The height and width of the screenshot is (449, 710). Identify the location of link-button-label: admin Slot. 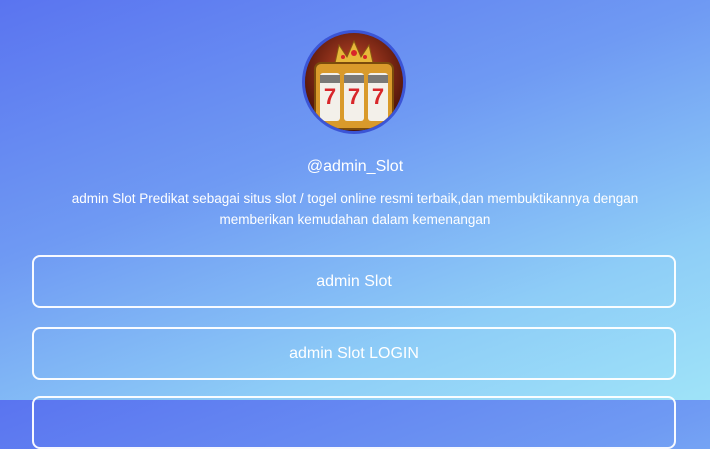
(354, 281).